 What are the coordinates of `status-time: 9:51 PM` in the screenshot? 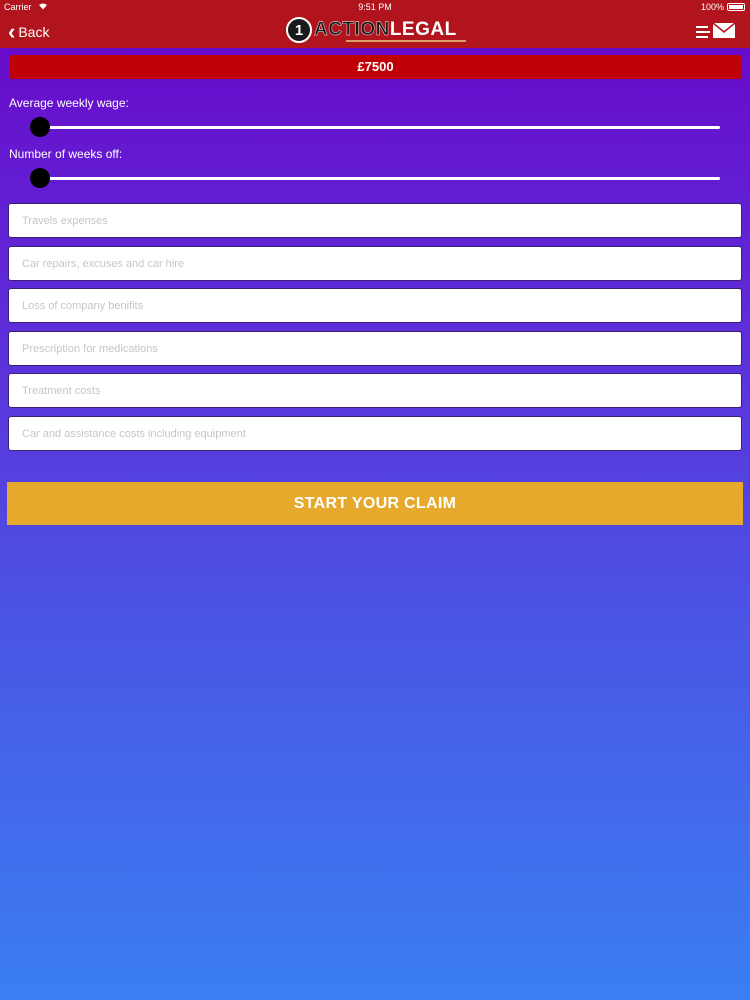 It's located at (375, 7).